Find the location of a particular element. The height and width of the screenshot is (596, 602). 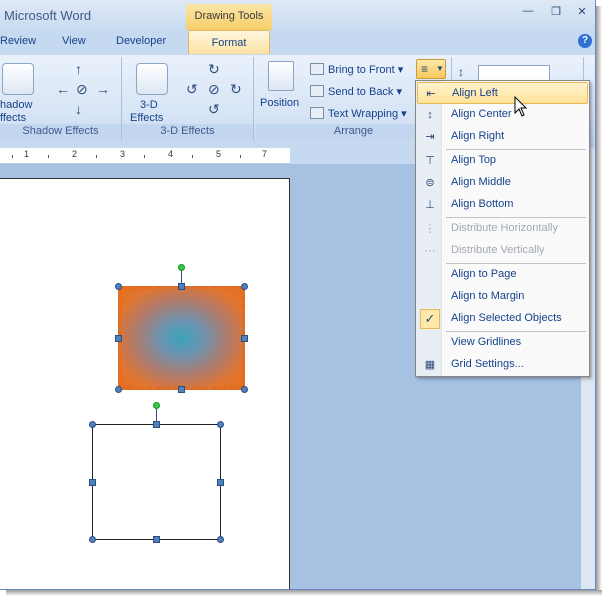

distribute-horizontal-icon: ⋮ is located at coordinates (430, 229).